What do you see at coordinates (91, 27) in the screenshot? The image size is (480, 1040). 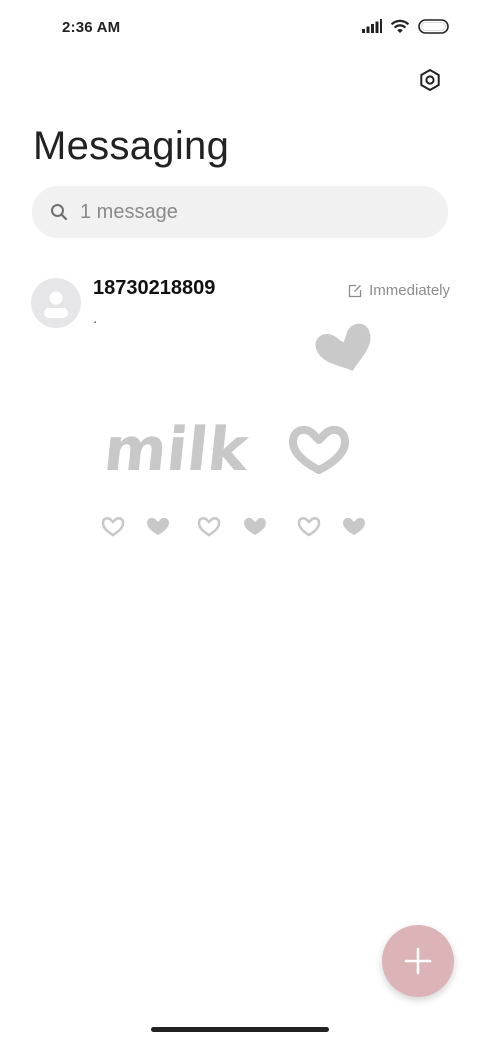 I see `status-time: 2:36 AM` at bounding box center [91, 27].